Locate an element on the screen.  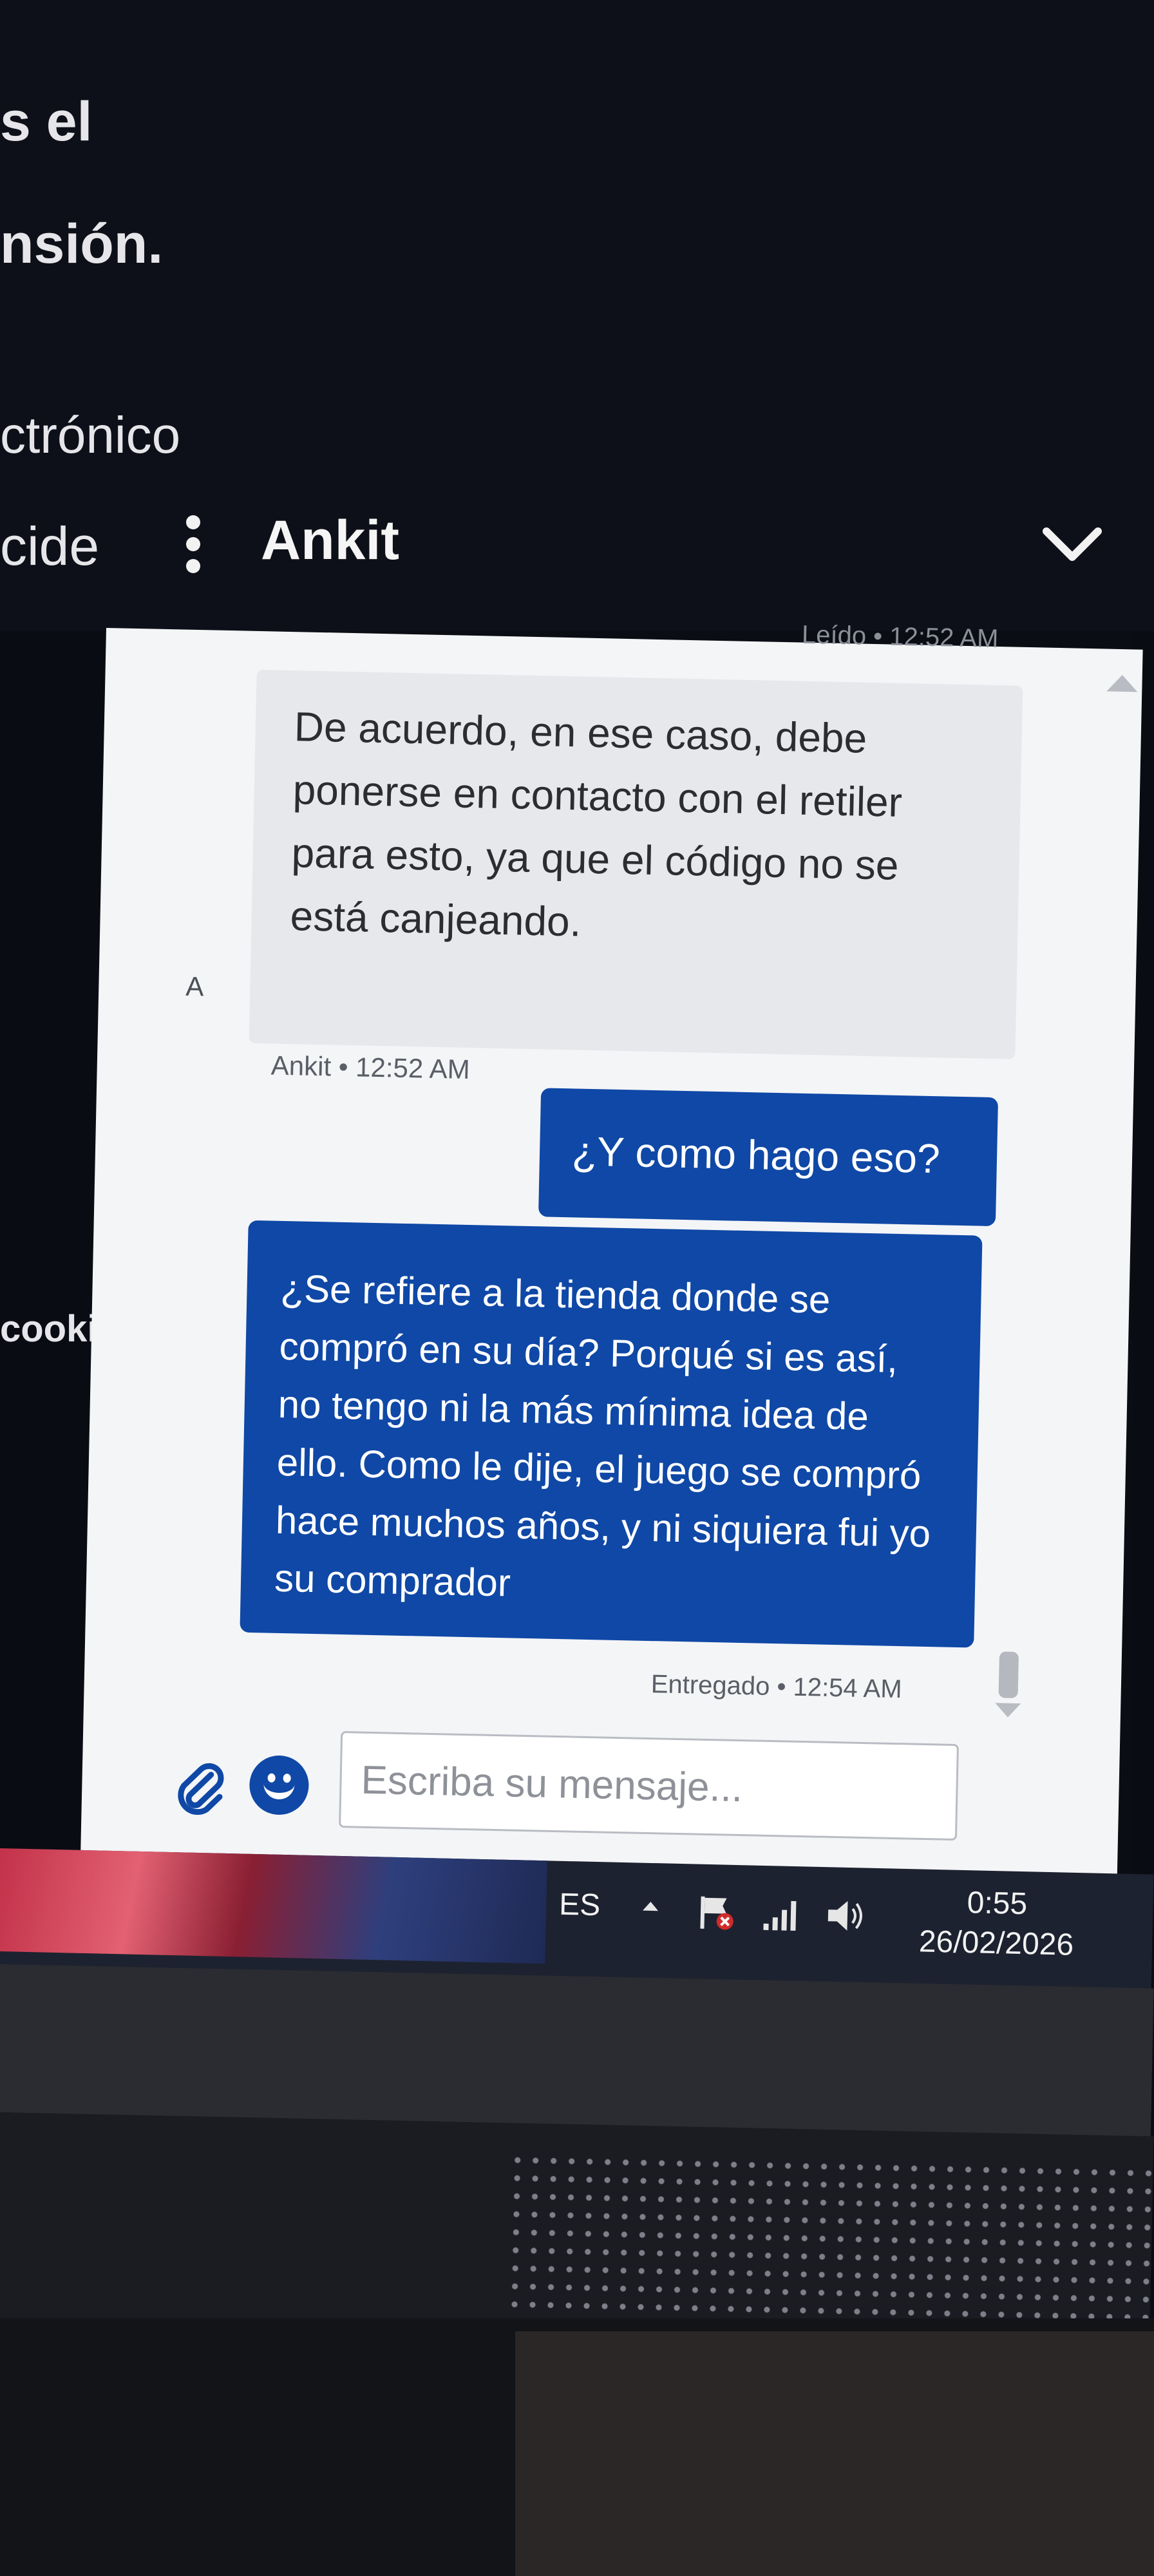
kebab-menu-icon is located at coordinates (193, 550).